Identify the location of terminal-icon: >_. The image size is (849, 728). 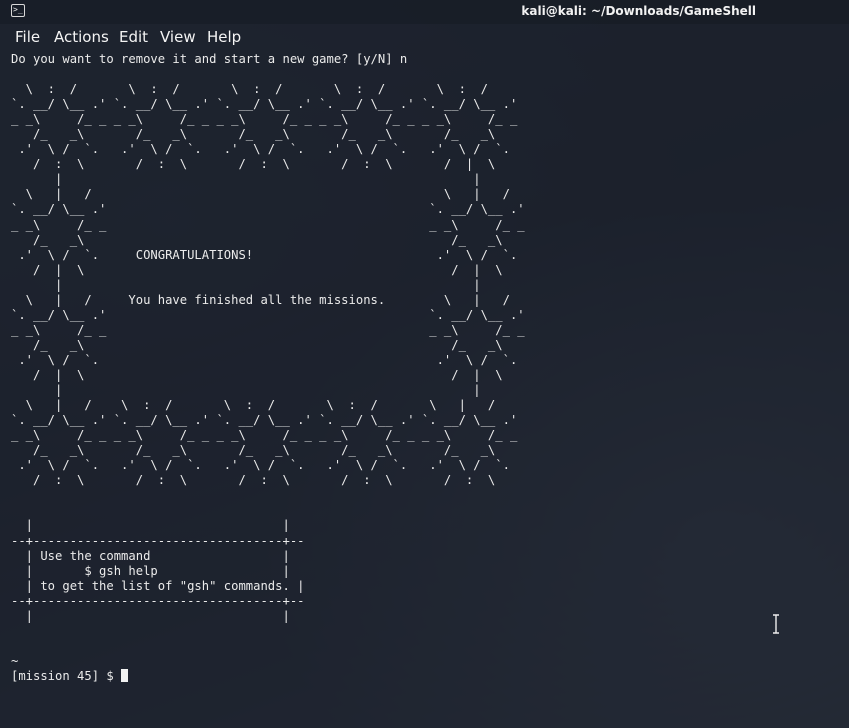
(18, 10).